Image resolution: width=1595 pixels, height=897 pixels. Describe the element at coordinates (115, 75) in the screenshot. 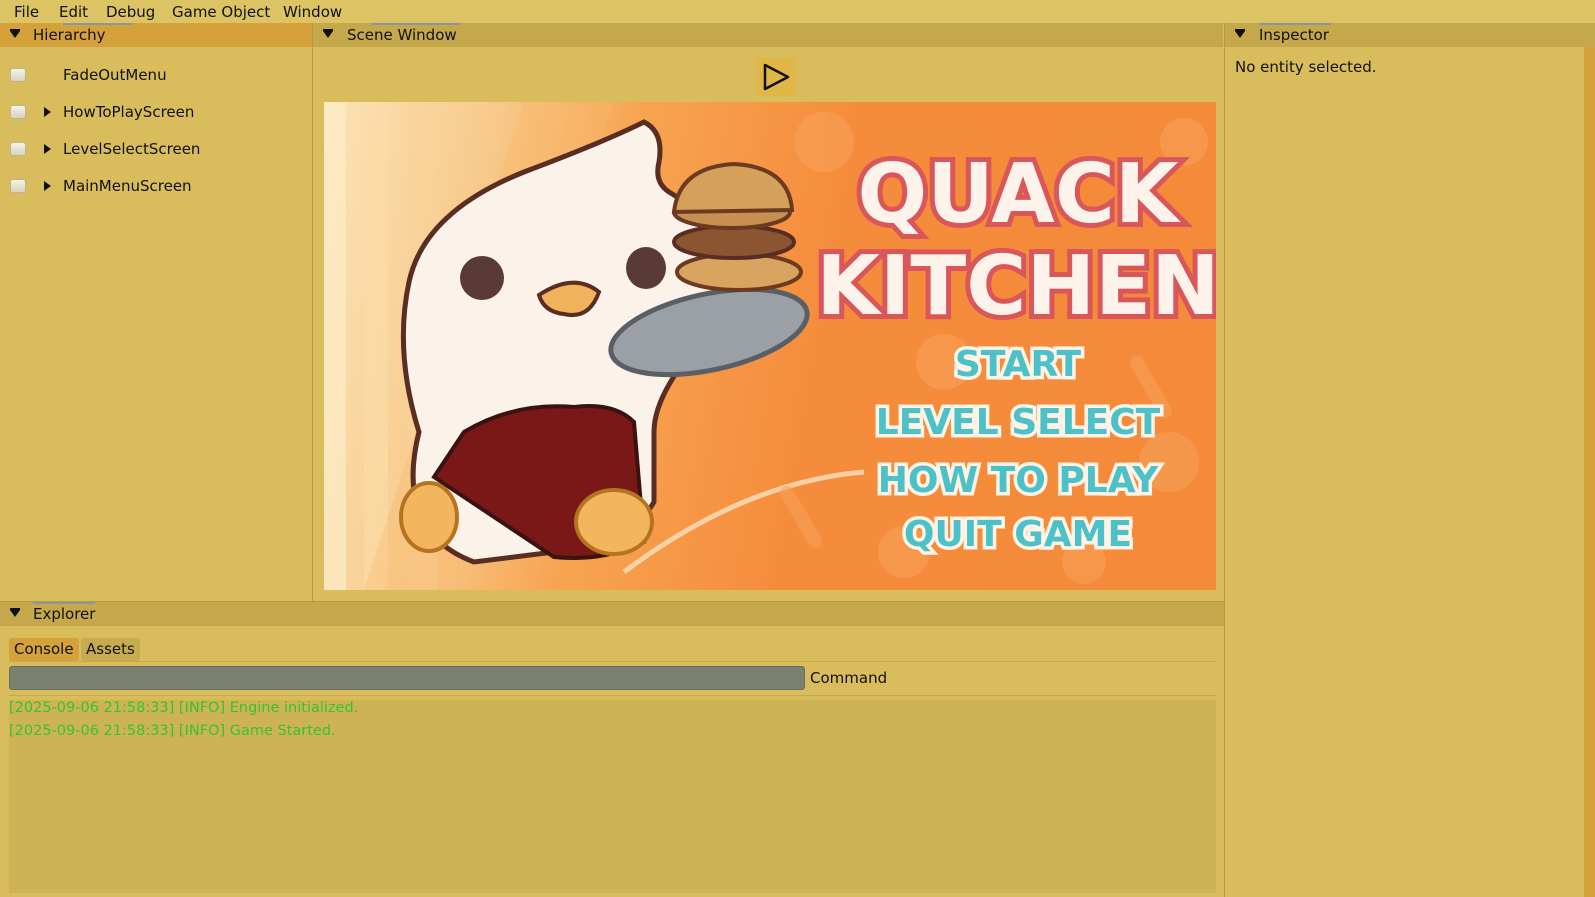

I see `hierarchy-item-label: FadeOutMenu` at that location.